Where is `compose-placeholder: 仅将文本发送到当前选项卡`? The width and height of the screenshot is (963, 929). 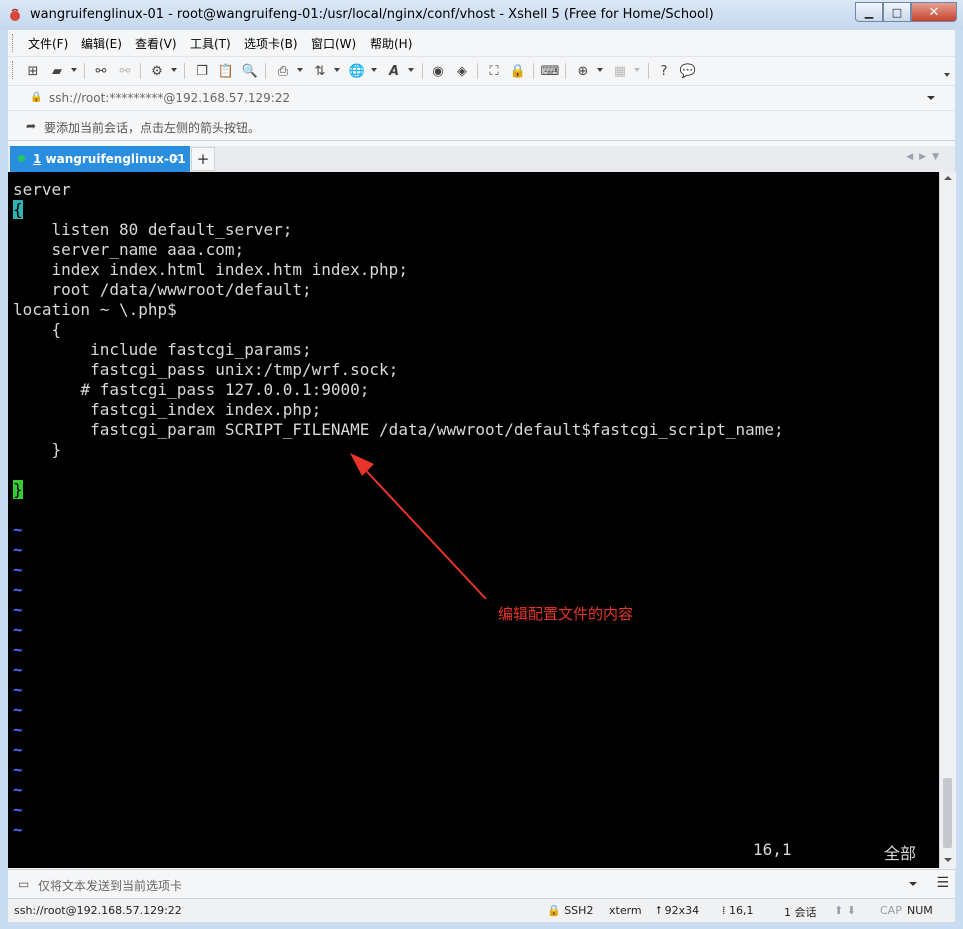
compose-placeholder: 仅将文本发送到当前选项卡 is located at coordinates (110, 886).